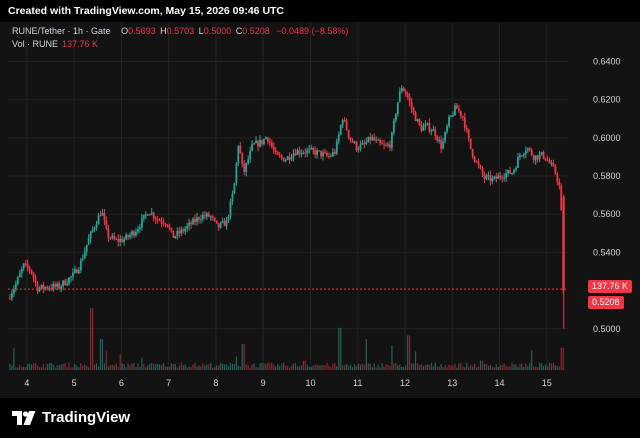 Image resolution: width=640 pixels, height=438 pixels. What do you see at coordinates (71, 417) in the screenshot?
I see `tradingview-logo: TradingView` at bounding box center [71, 417].